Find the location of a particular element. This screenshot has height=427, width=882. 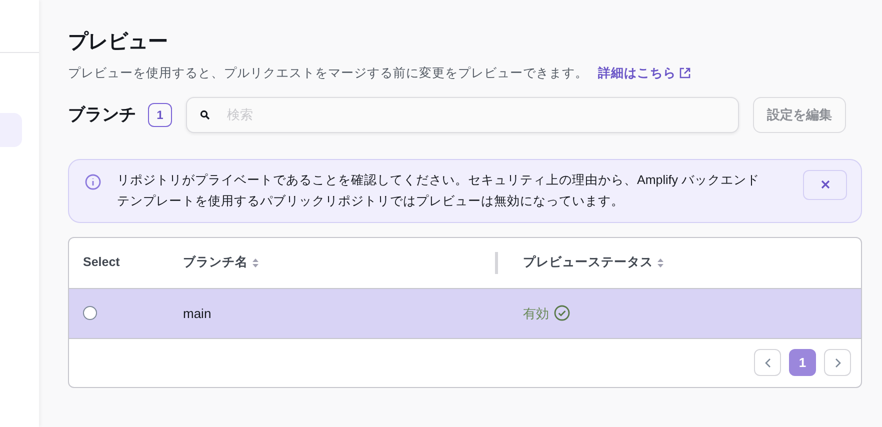

chevron-right-icon is located at coordinates (837, 363).